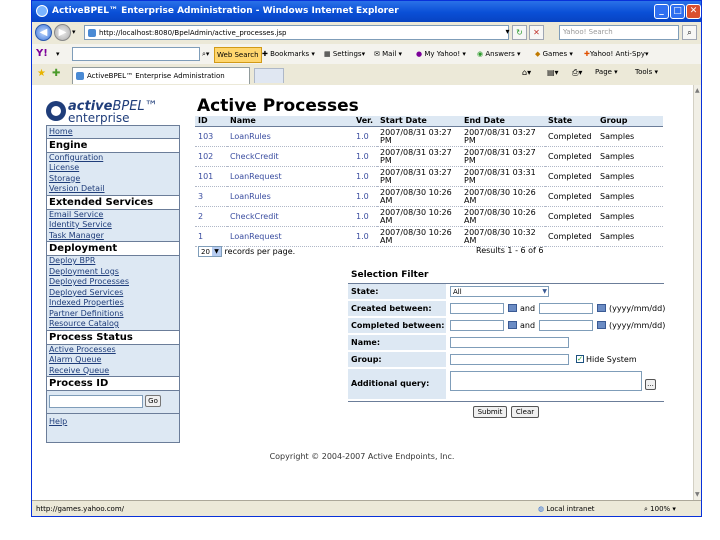 The width and height of the screenshot is (720, 540). I want to click on mail-button: ✉ Mail ▾, so click(388, 54).